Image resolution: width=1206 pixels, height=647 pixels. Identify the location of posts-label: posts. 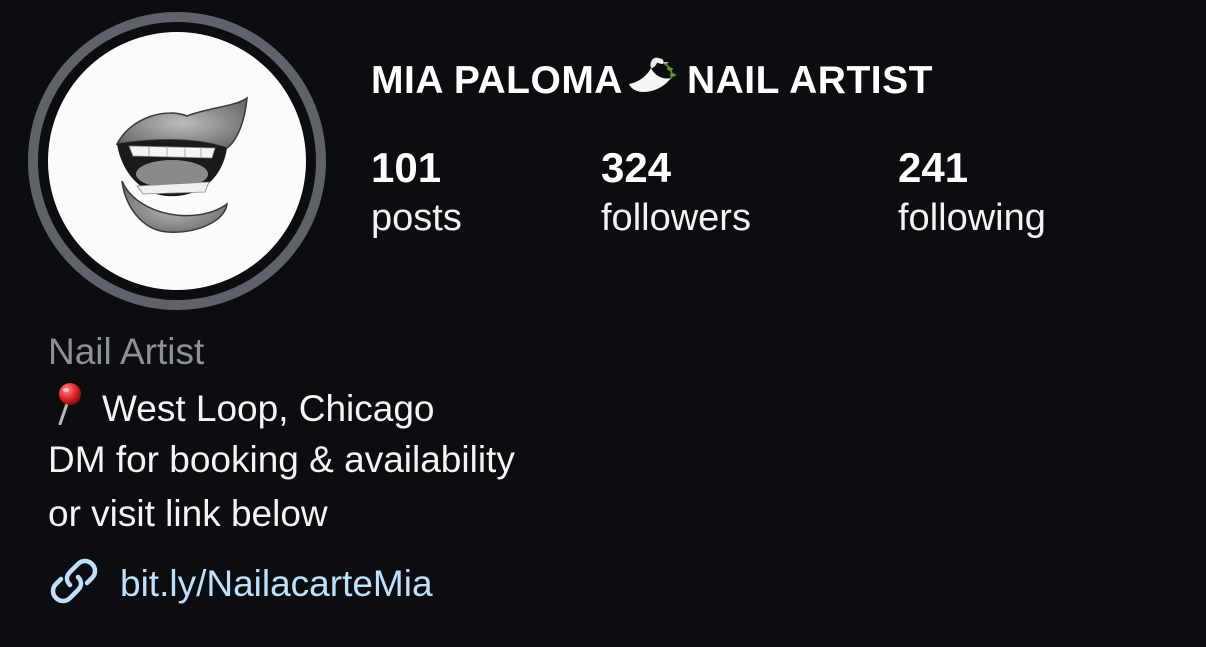
(416, 218).